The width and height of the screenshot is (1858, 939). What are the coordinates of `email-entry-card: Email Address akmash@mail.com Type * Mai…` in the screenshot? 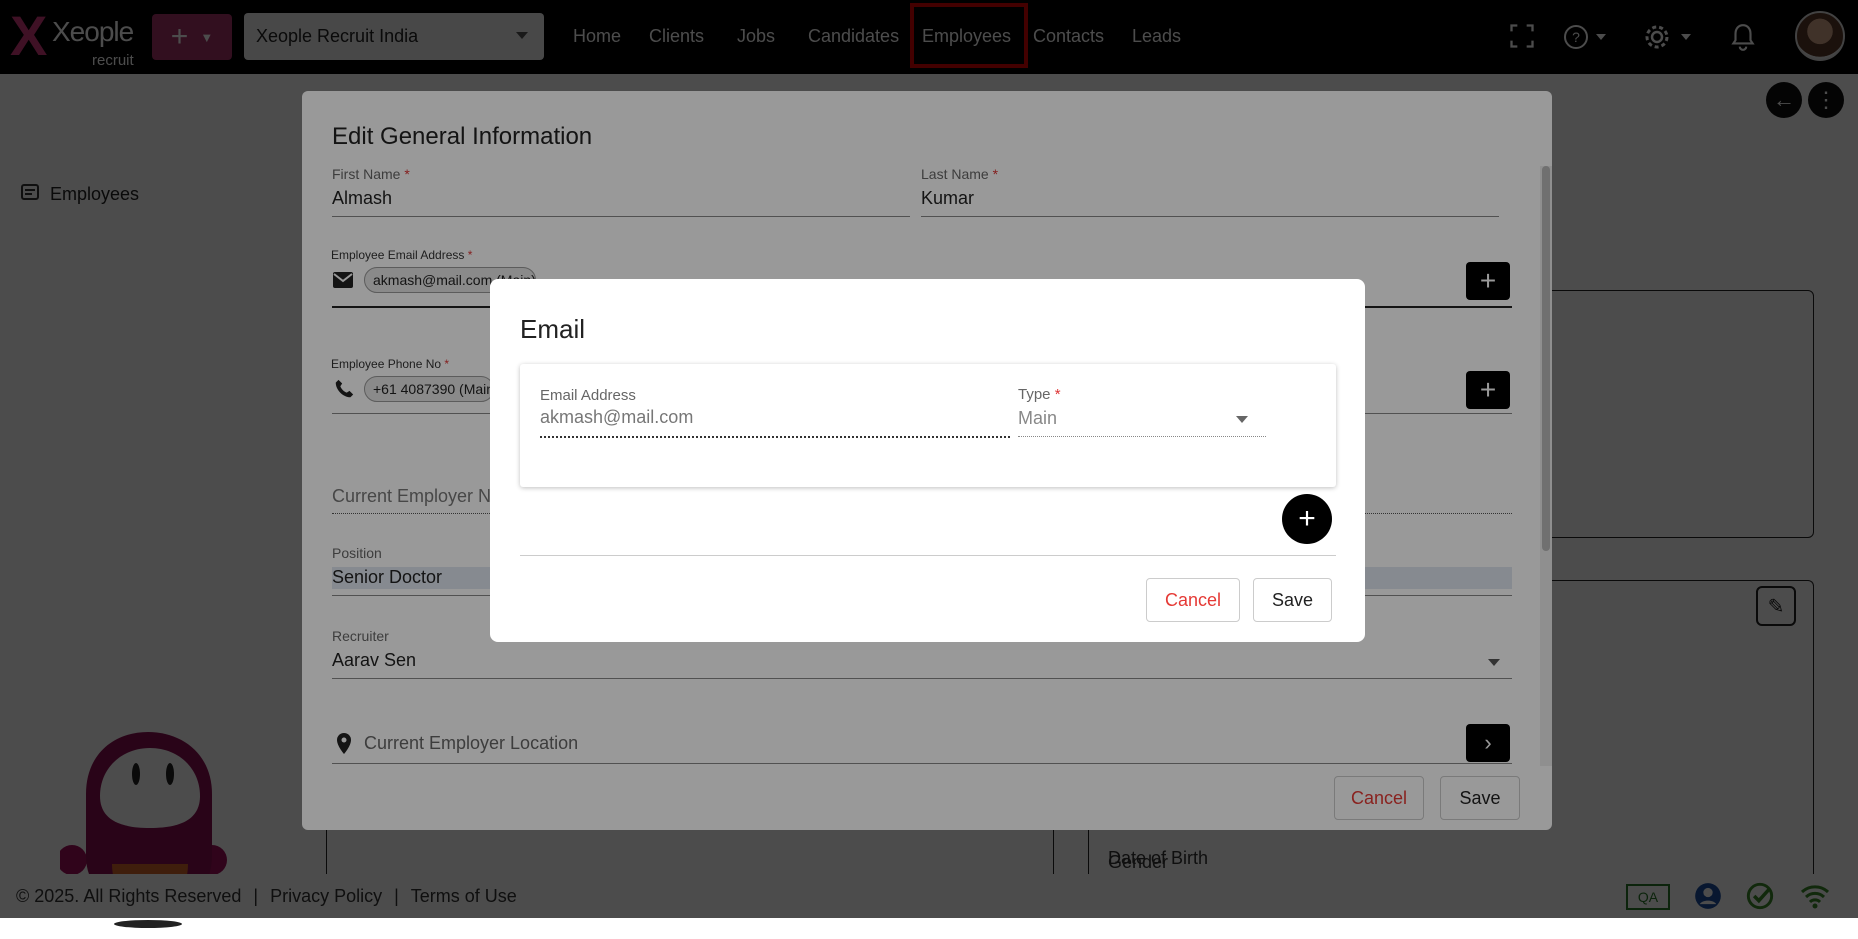 It's located at (928, 425).